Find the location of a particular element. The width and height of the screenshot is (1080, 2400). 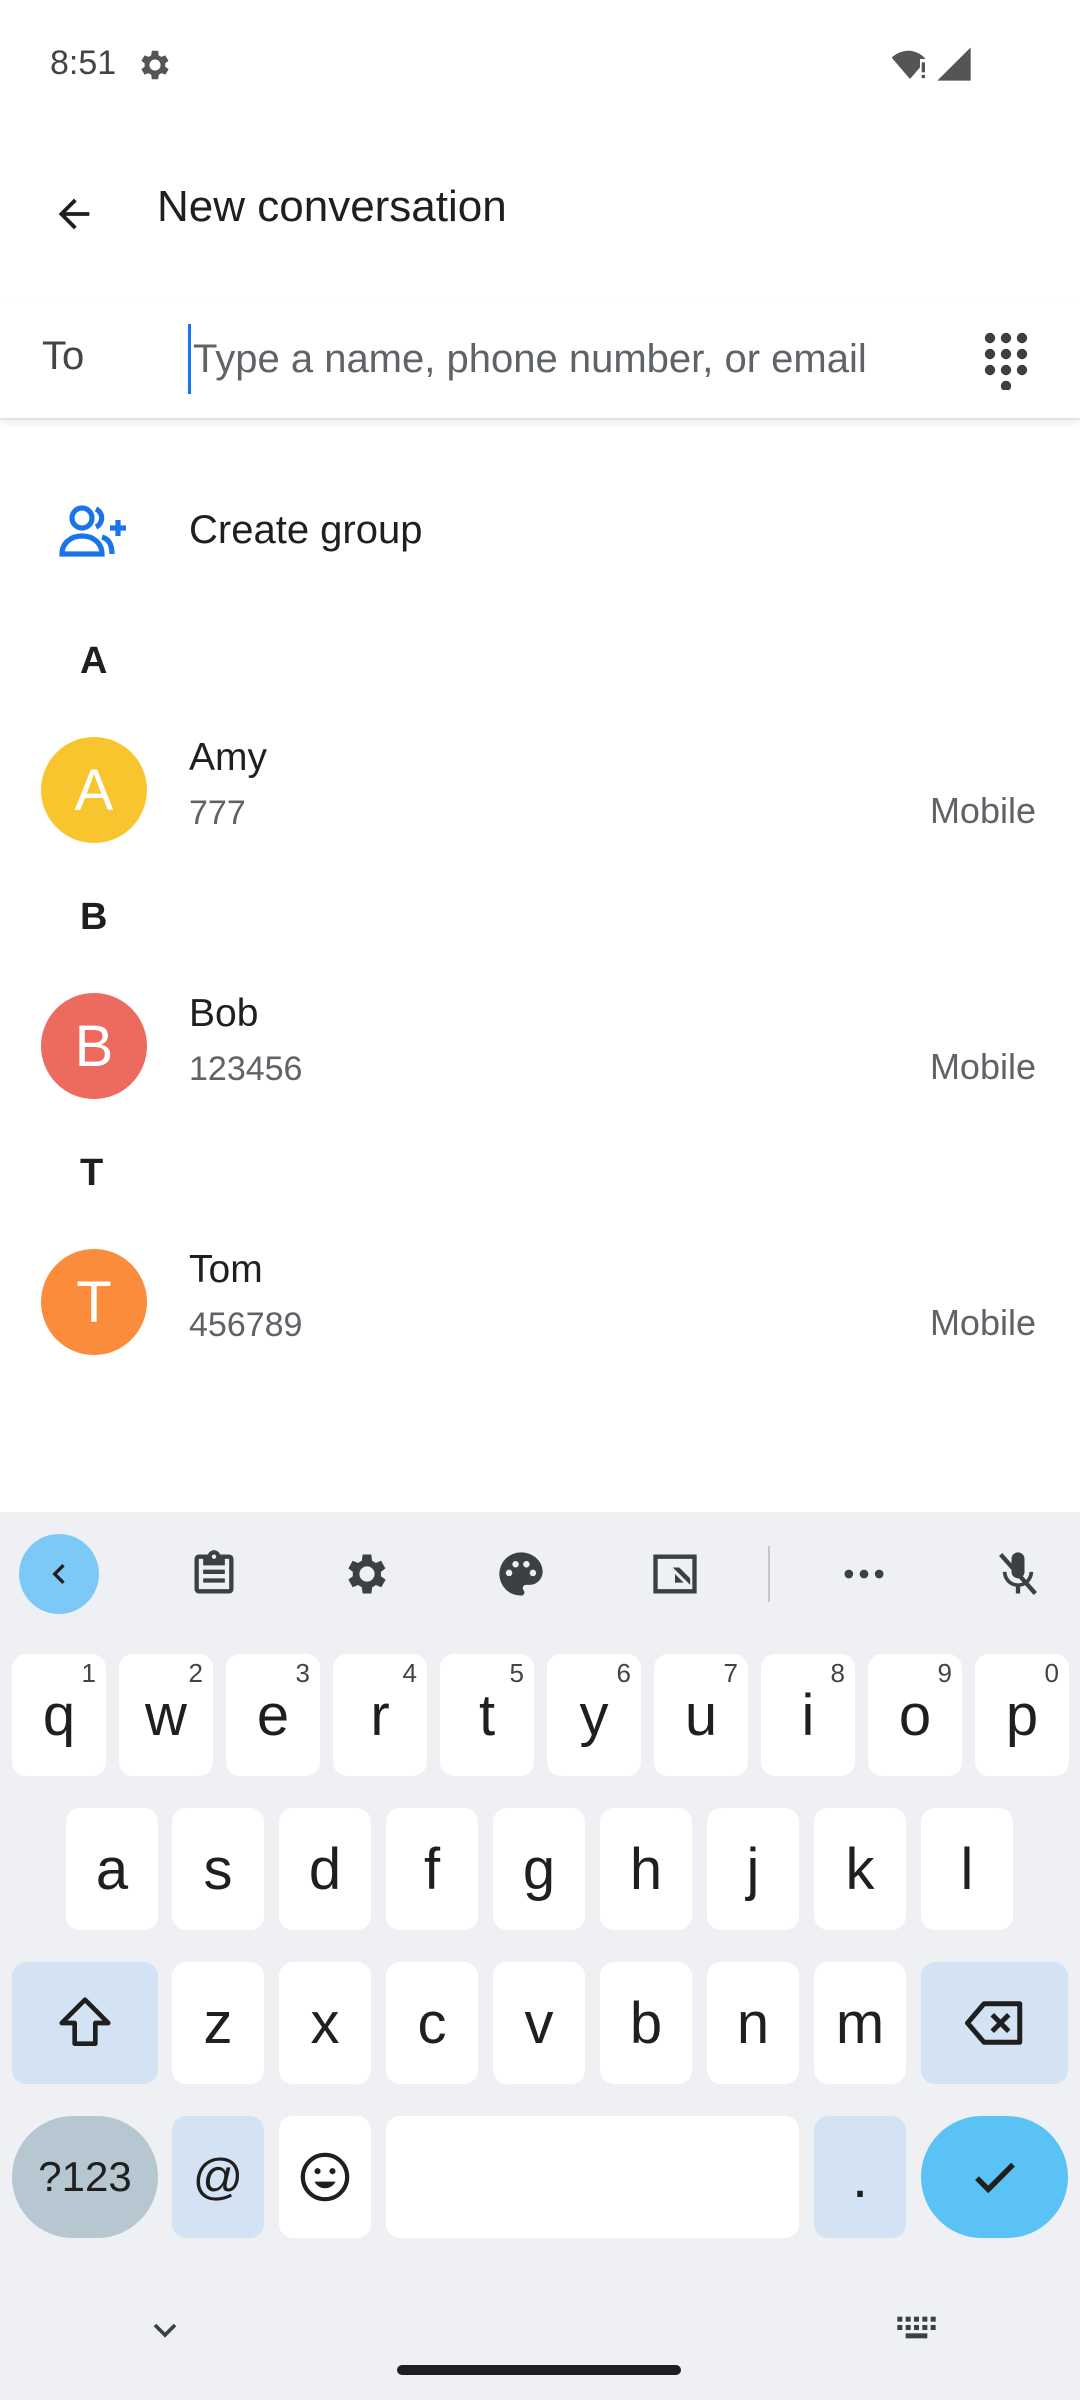

enter-key is located at coordinates (994, 2177).